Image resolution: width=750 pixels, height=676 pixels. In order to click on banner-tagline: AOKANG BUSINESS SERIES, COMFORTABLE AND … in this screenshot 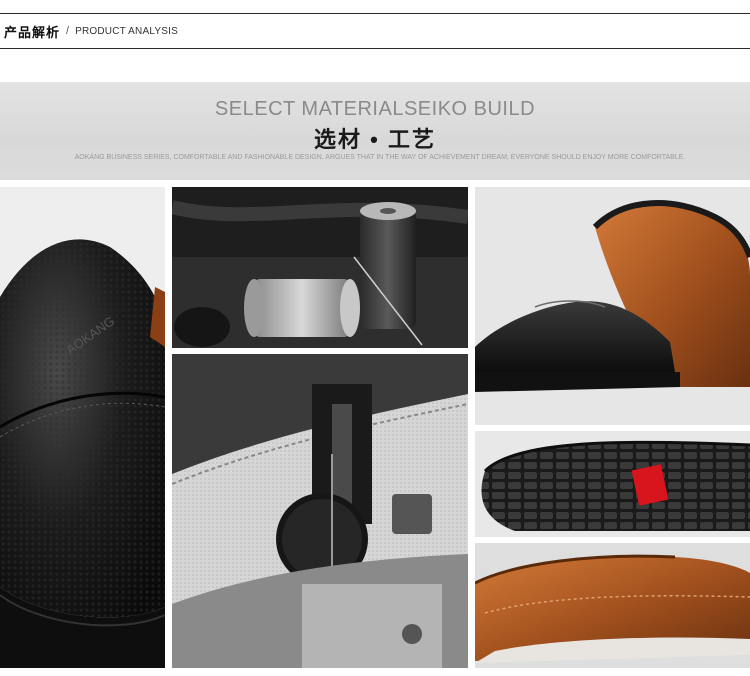, I will do `click(380, 157)`.